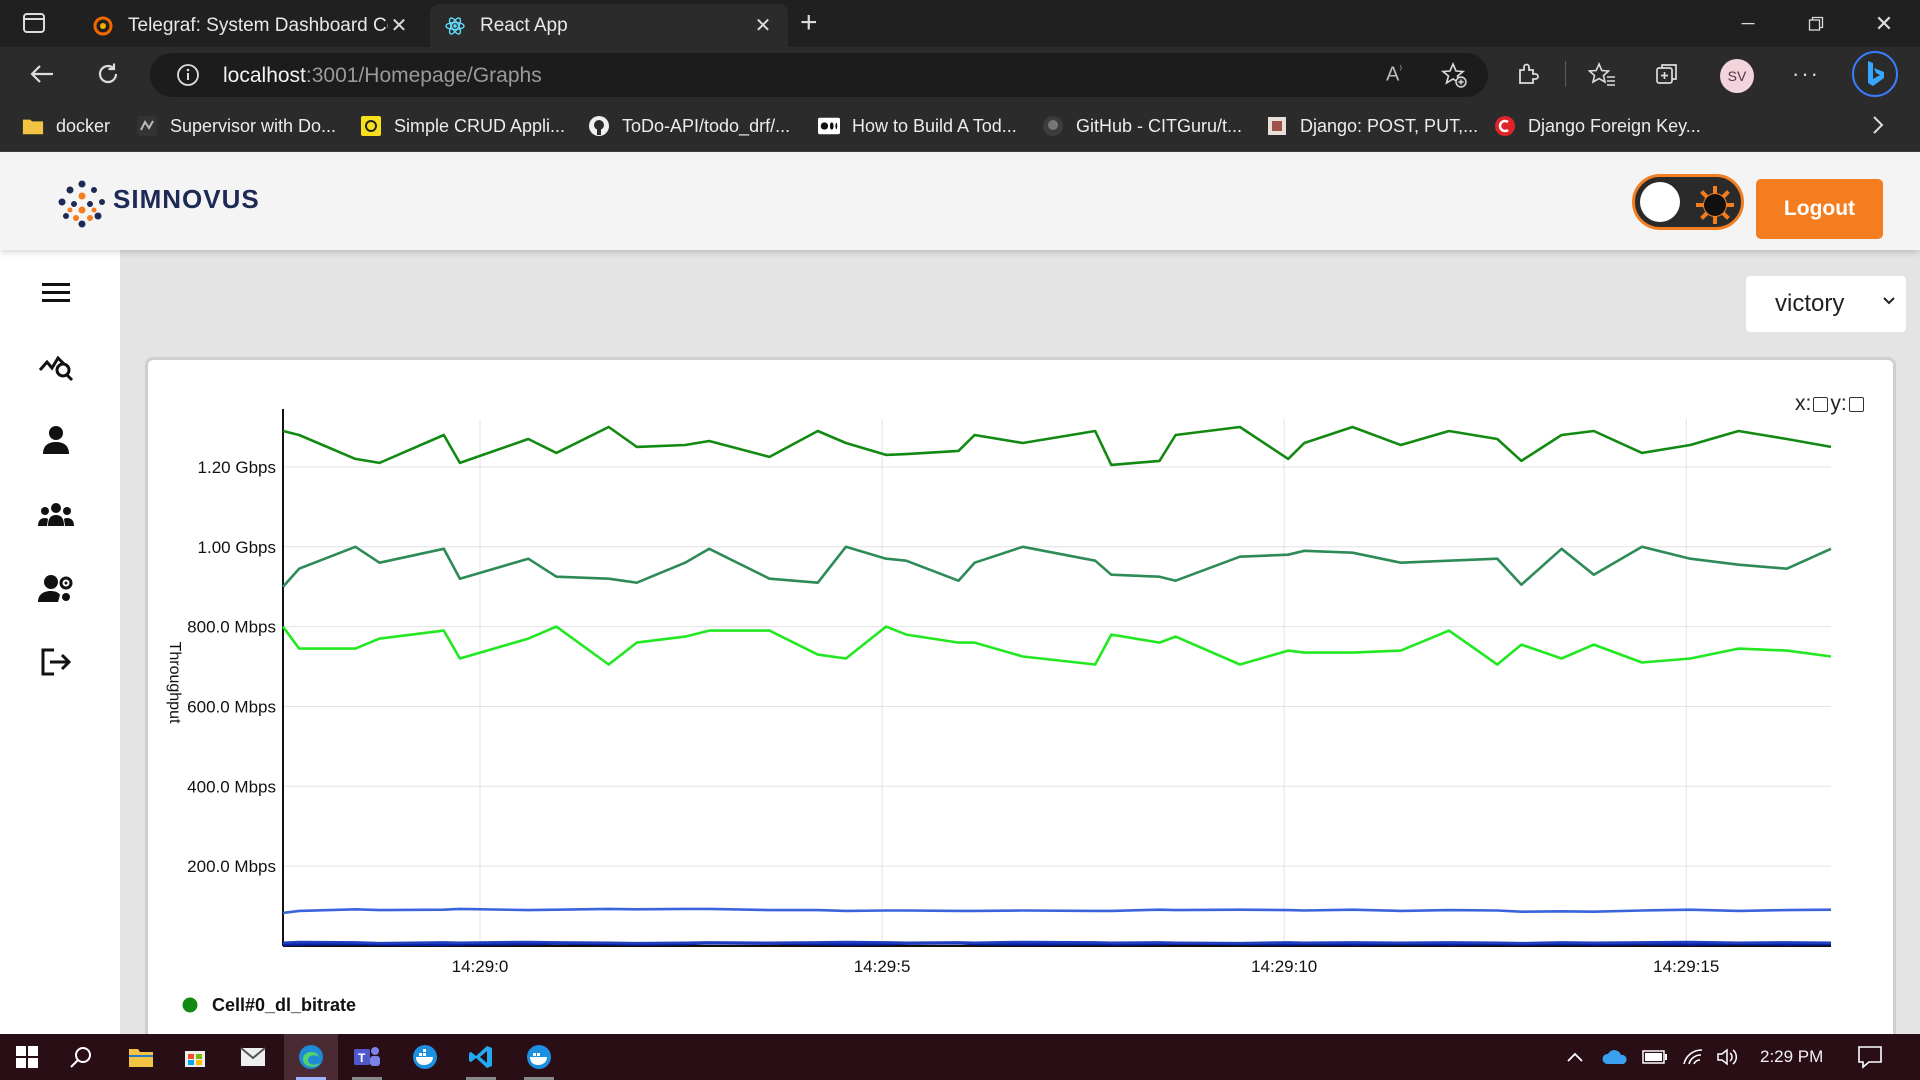 This screenshot has width=1920, height=1080. Describe the element at coordinates (33, 126) in the screenshot. I see `folder-icon` at that location.